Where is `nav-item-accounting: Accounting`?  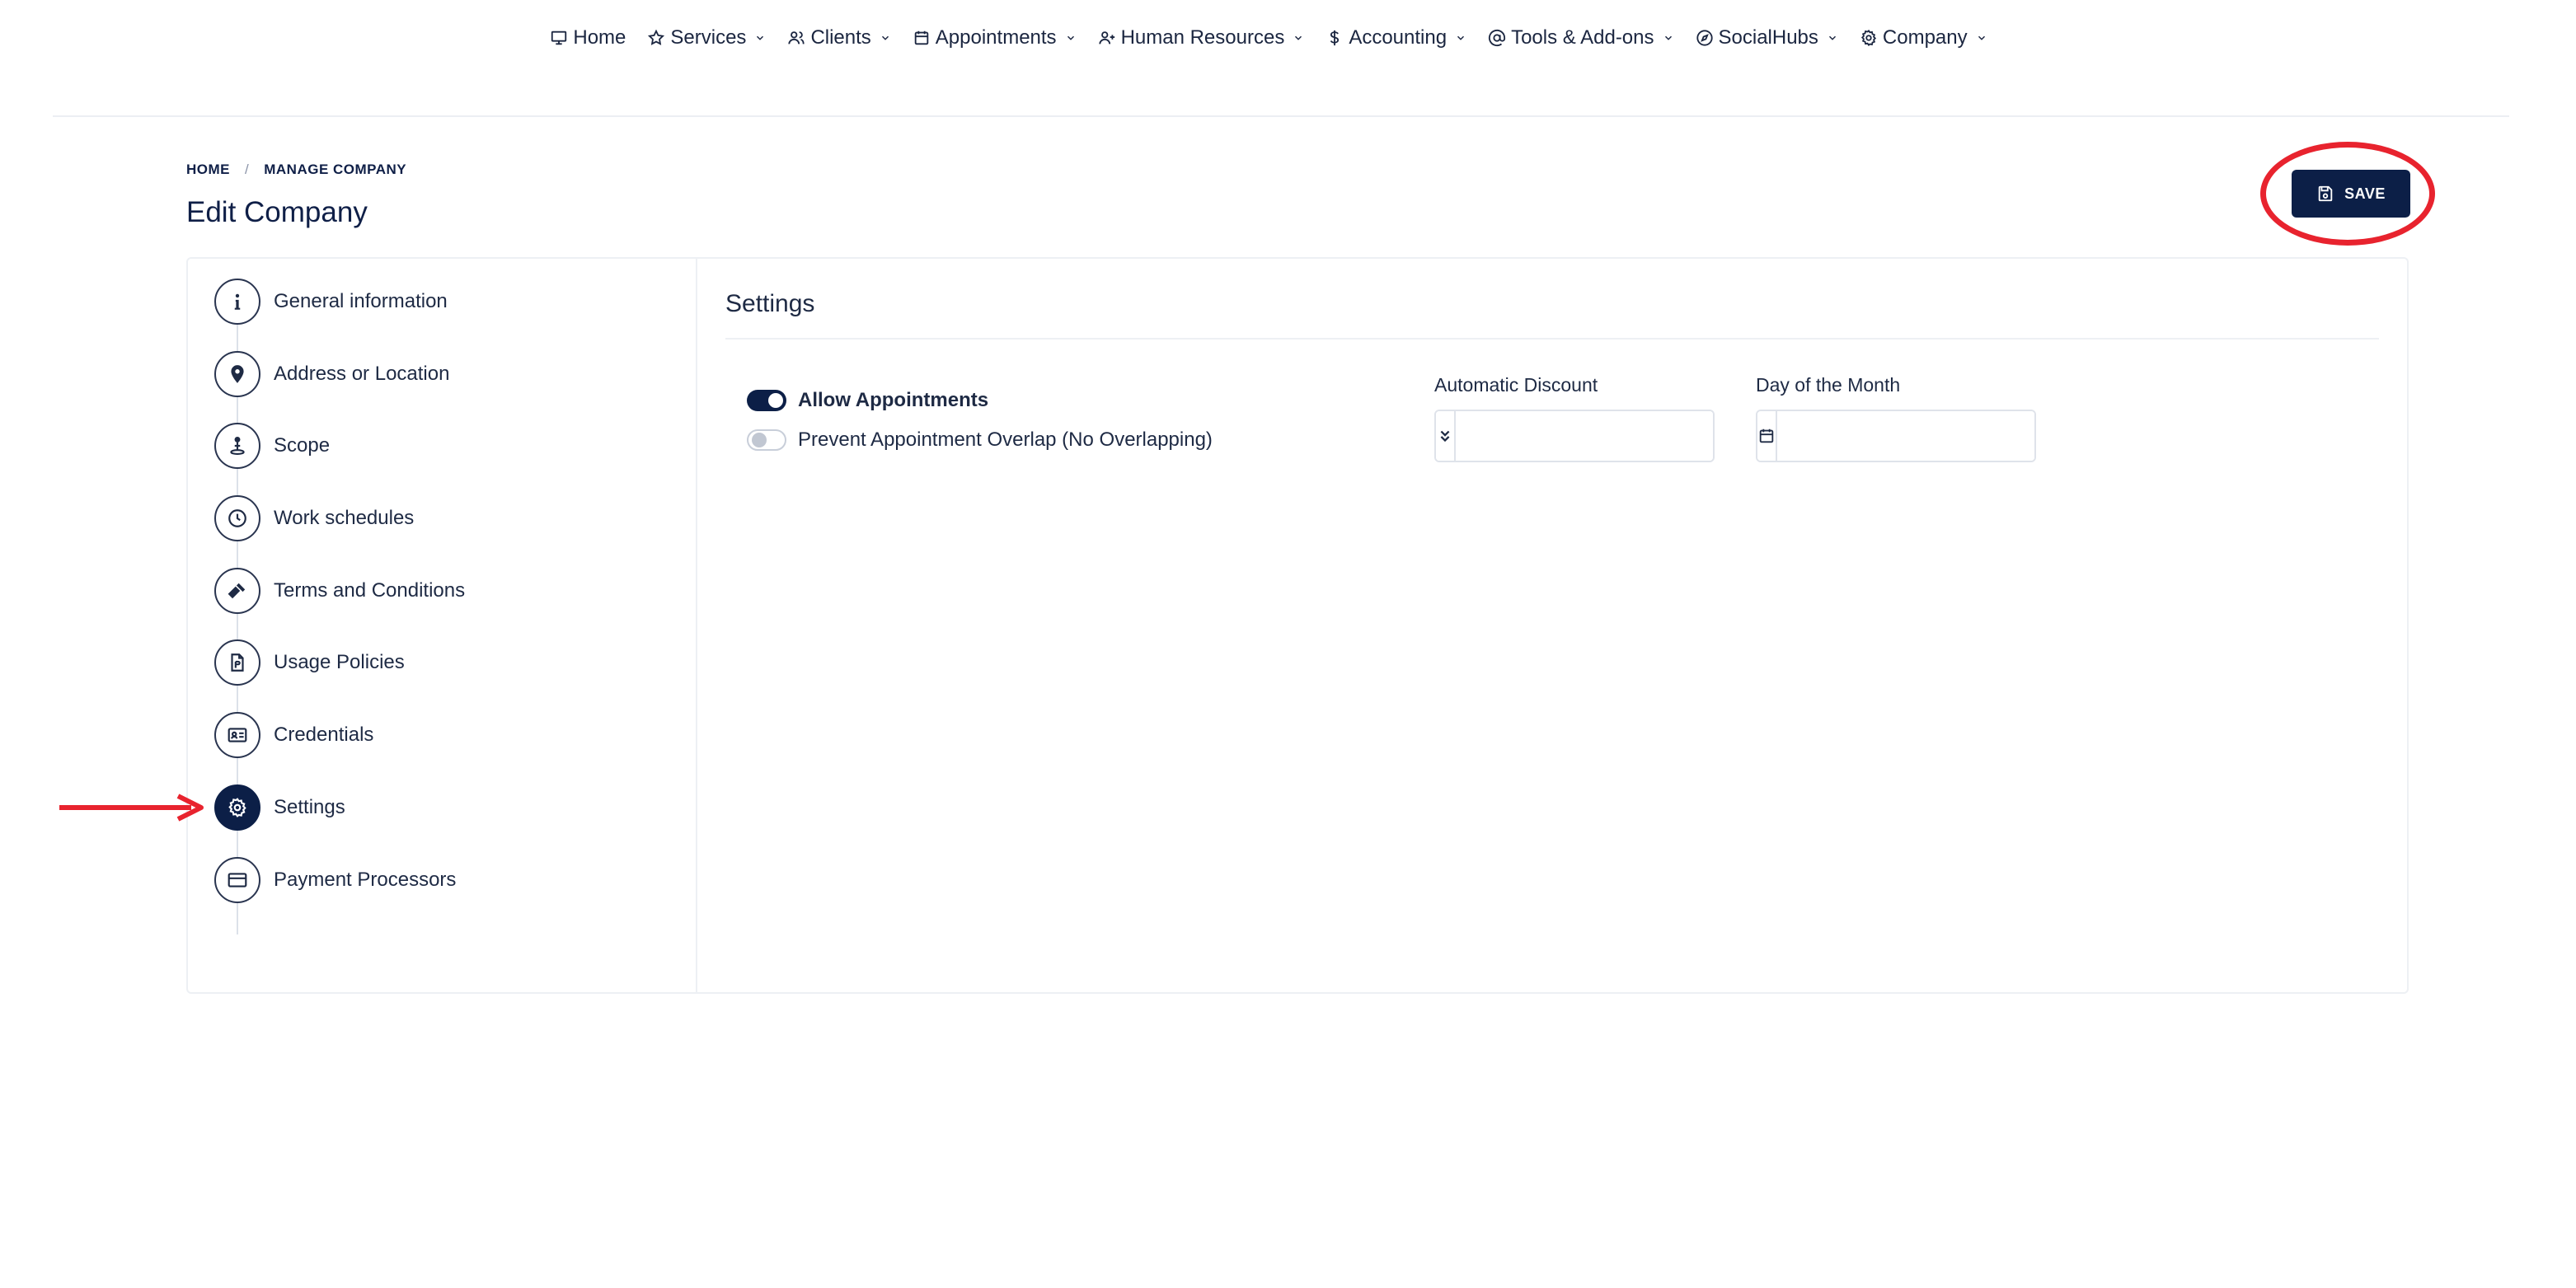 nav-item-accounting: Accounting is located at coordinates (1396, 37).